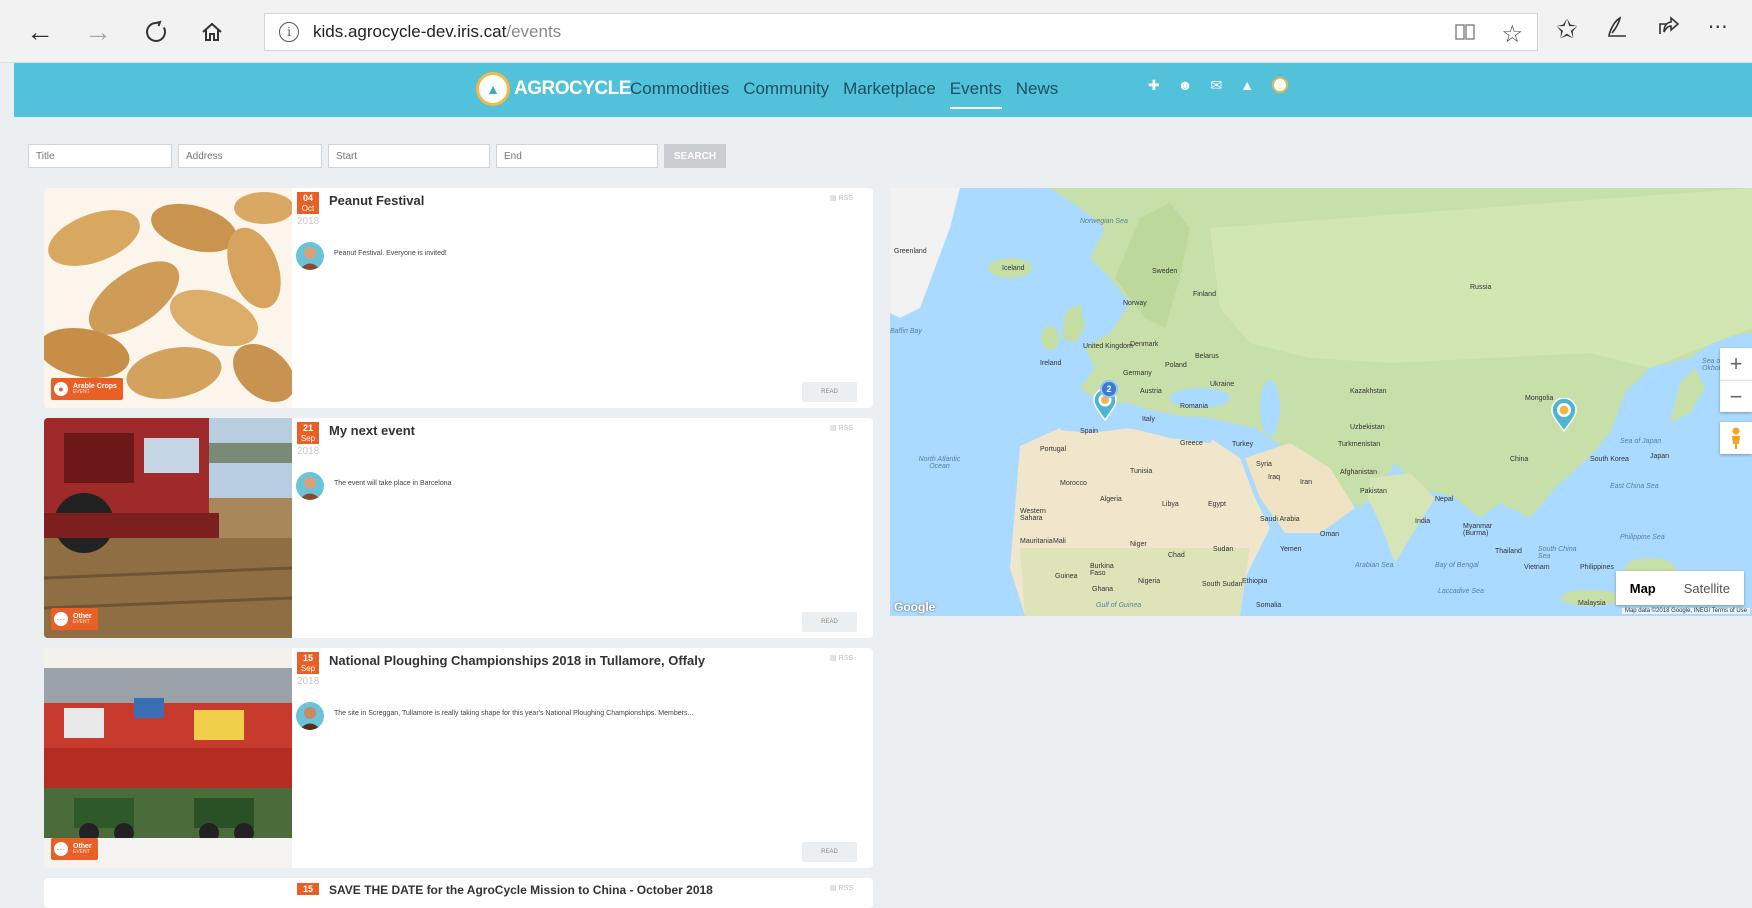 Image resolution: width=1752 pixels, height=908 pixels. What do you see at coordinates (308, 451) in the screenshot?
I see `date-year: 2018` at bounding box center [308, 451].